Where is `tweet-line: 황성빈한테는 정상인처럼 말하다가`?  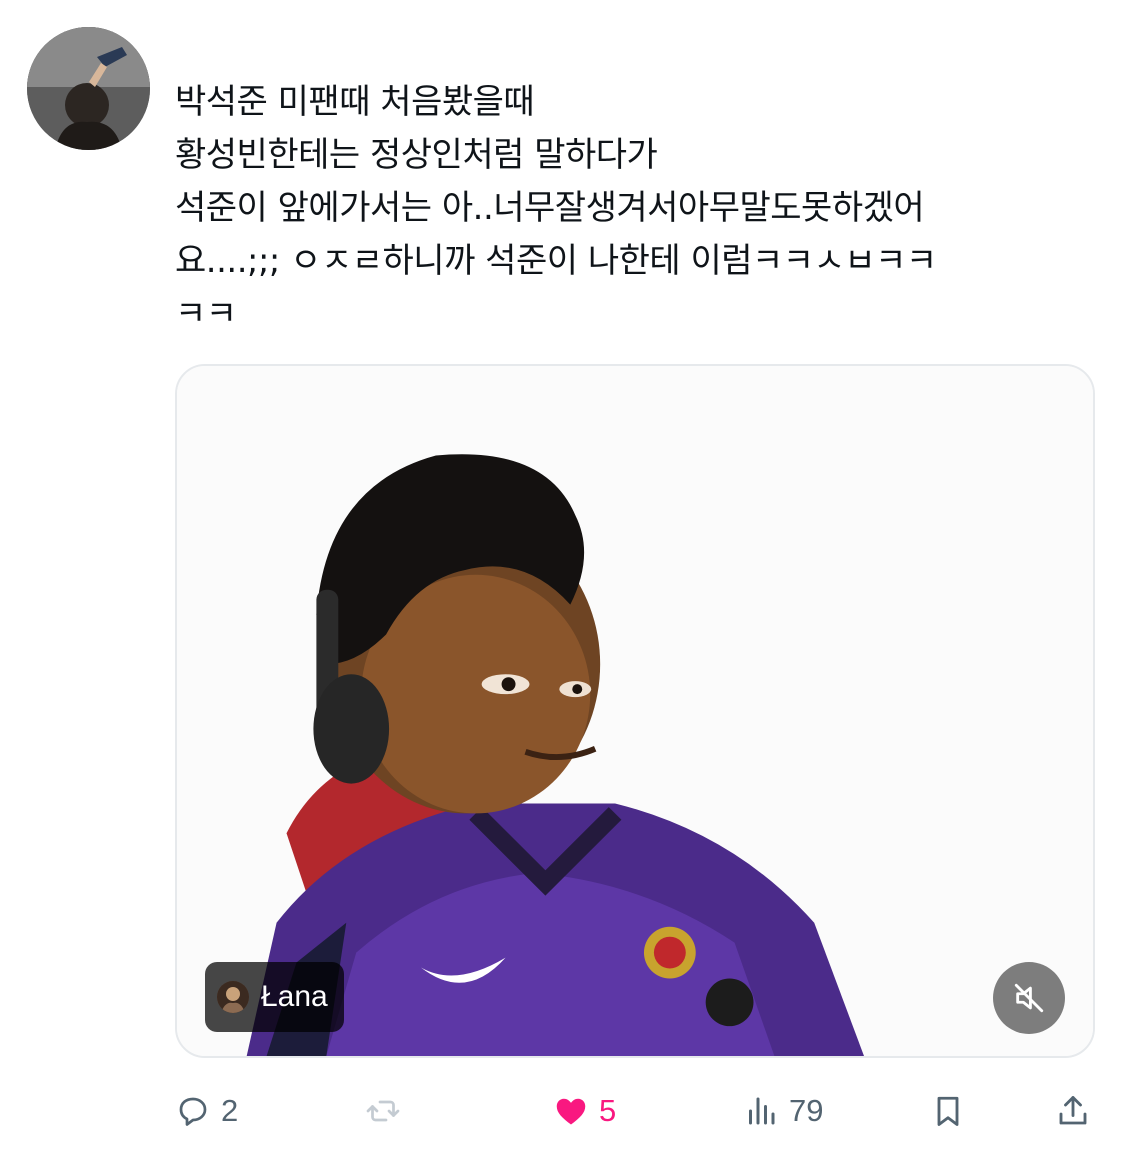 tweet-line: 황성빈한테는 정상인처럼 말하다가 is located at coordinates (416, 155).